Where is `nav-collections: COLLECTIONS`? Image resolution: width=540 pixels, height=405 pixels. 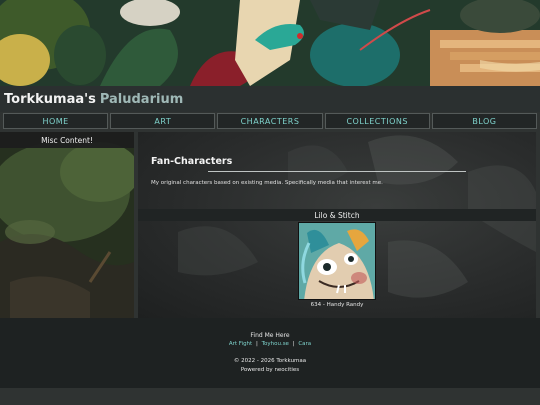
nav-collections: COLLECTIONS is located at coordinates (377, 121).